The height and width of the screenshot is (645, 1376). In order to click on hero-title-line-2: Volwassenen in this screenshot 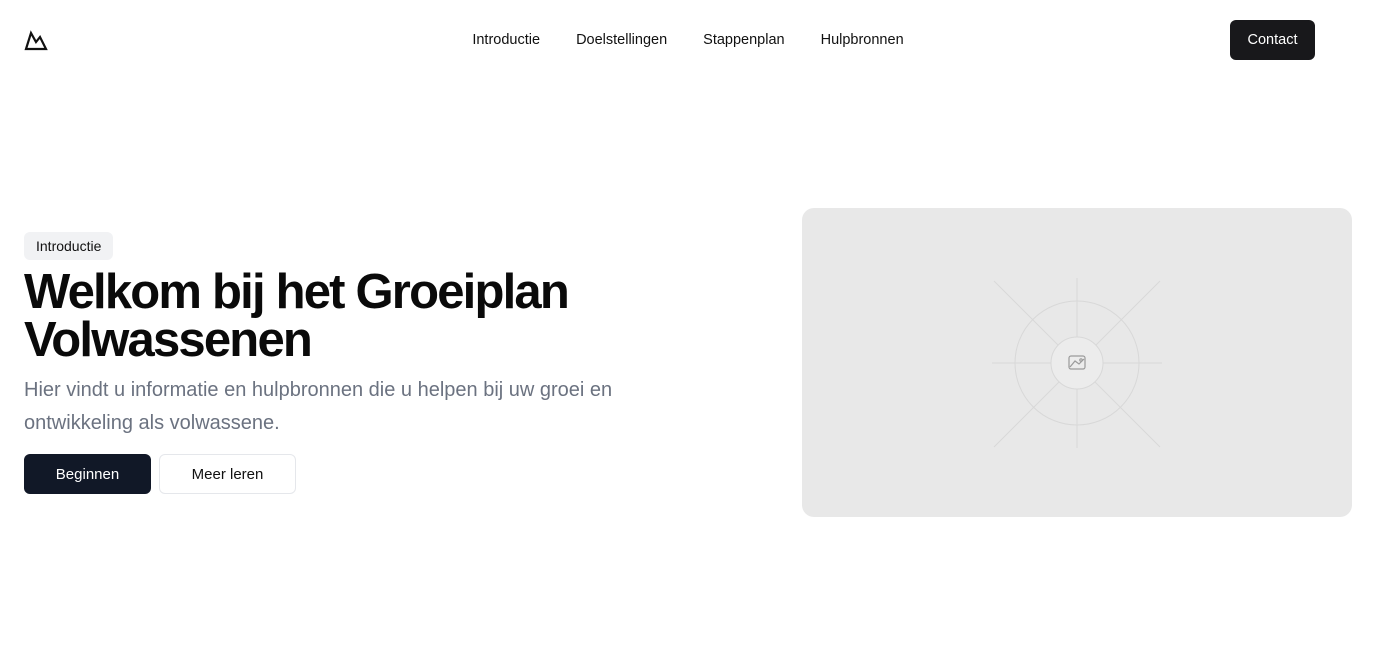, I will do `click(168, 340)`.